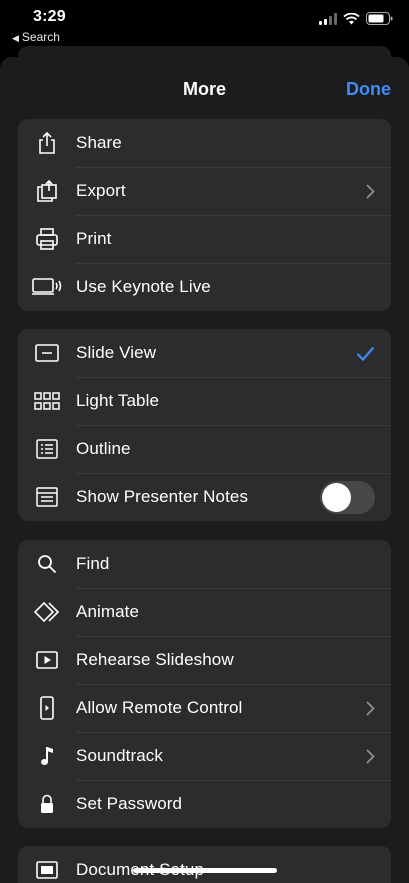  What do you see at coordinates (47, 143) in the screenshot?
I see `share-icon` at bounding box center [47, 143].